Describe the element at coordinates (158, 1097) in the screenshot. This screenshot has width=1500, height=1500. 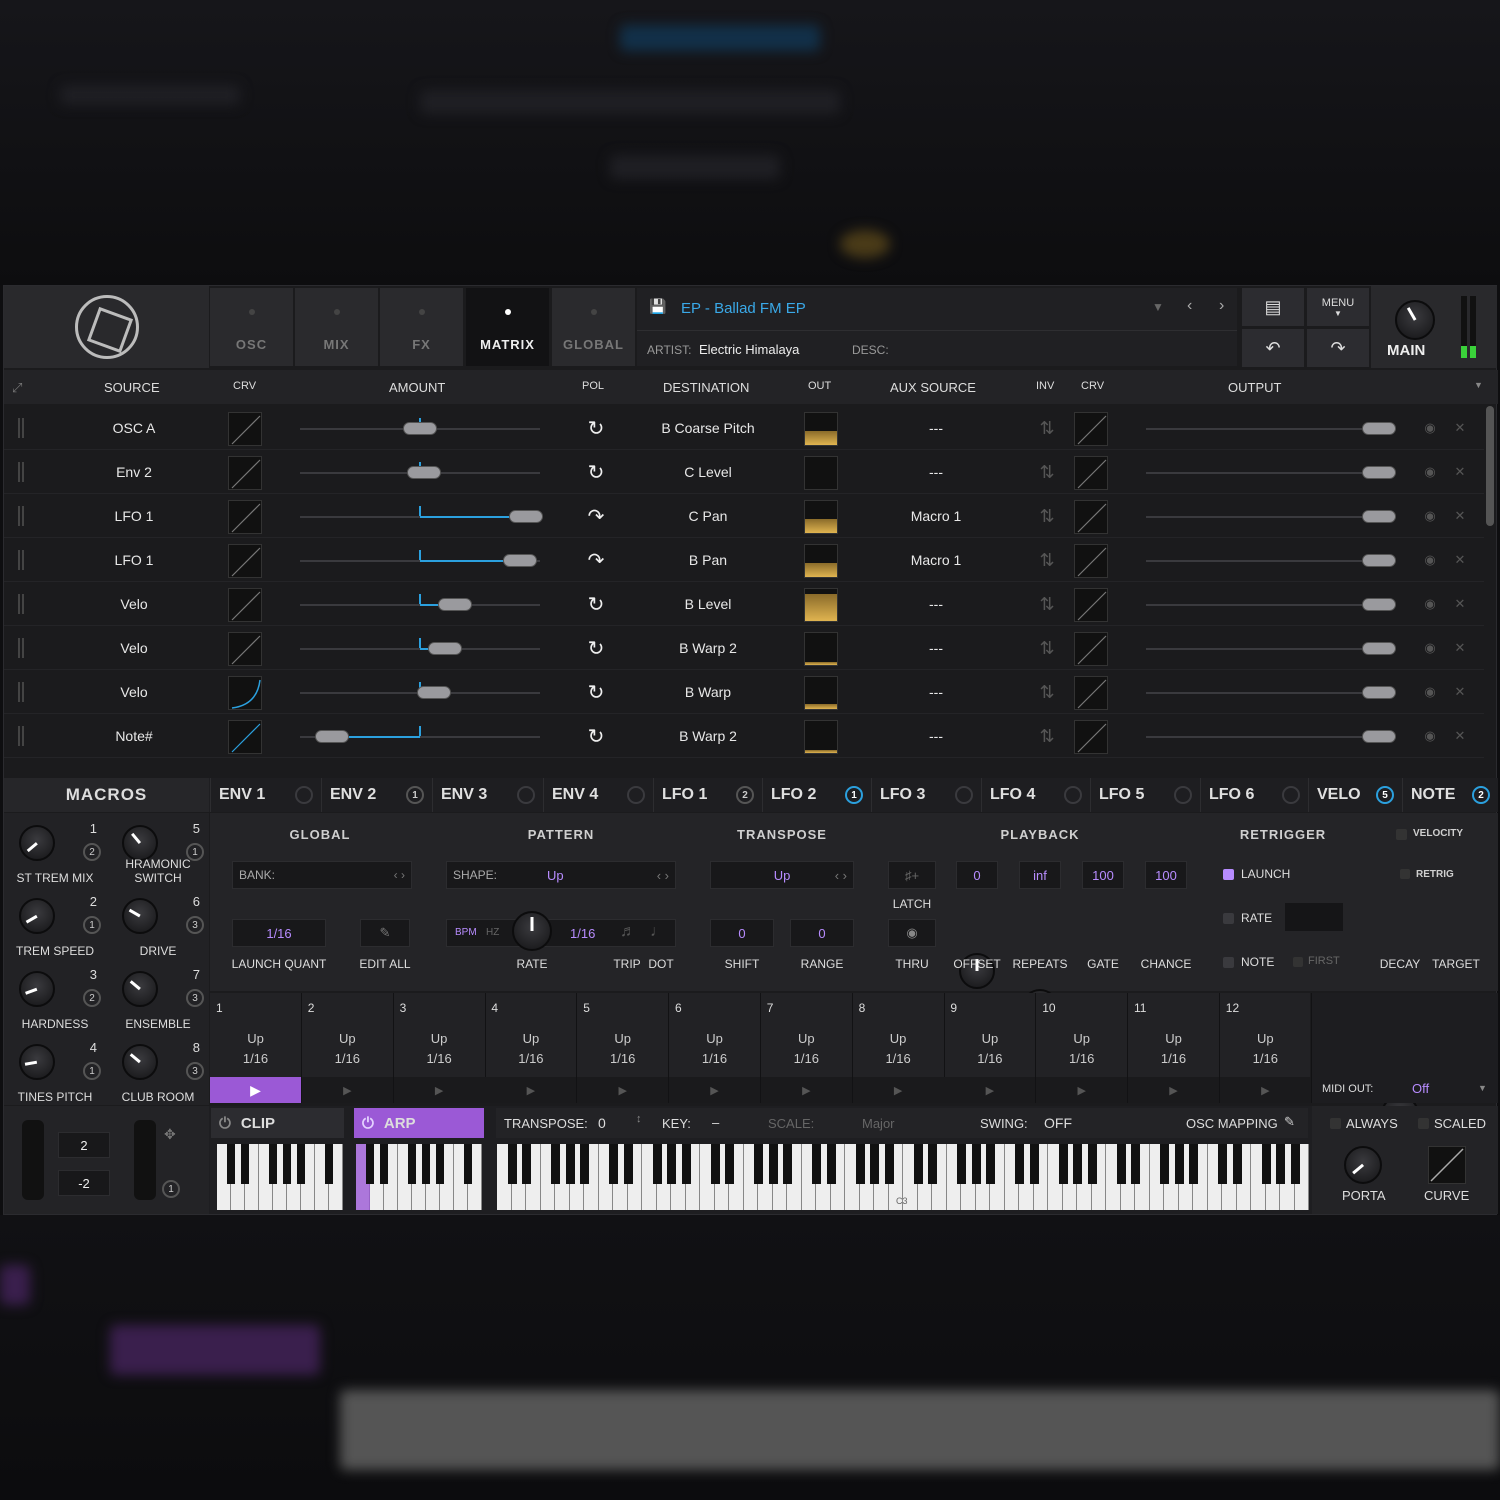
I see `macro-label: CLUB ROOM` at that location.